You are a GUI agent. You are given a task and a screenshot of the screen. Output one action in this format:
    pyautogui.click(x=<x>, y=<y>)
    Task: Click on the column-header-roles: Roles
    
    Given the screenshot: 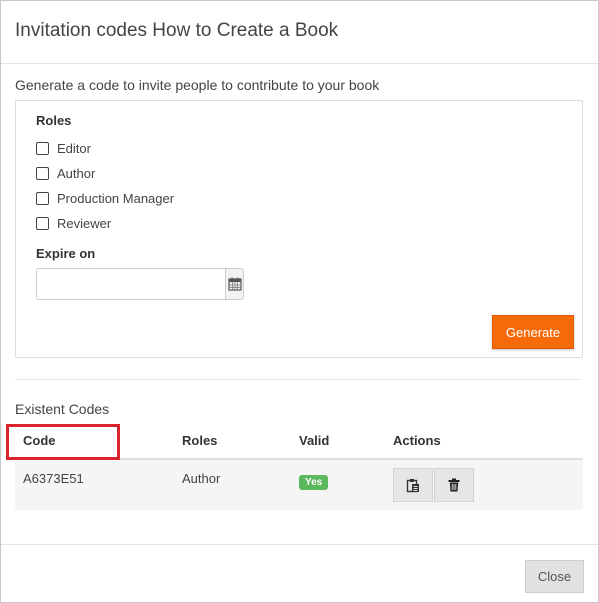 What is the action you would take?
    pyautogui.click(x=200, y=440)
    